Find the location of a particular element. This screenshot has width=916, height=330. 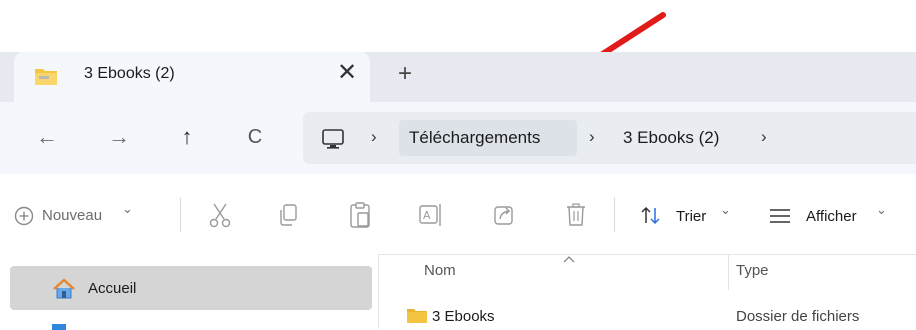

view-icon is located at coordinates (780, 216).